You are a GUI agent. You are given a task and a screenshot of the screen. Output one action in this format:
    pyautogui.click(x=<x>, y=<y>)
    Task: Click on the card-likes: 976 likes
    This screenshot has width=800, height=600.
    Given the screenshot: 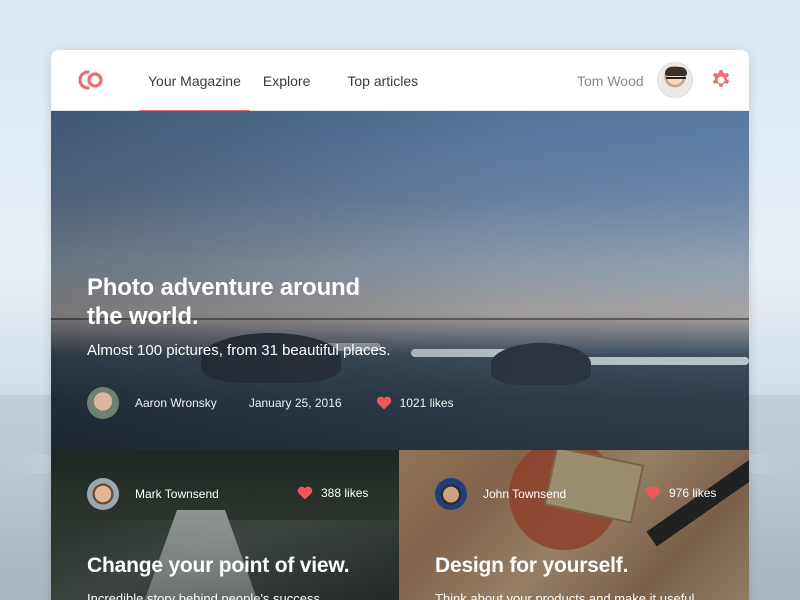 What is the action you would take?
    pyautogui.click(x=680, y=493)
    